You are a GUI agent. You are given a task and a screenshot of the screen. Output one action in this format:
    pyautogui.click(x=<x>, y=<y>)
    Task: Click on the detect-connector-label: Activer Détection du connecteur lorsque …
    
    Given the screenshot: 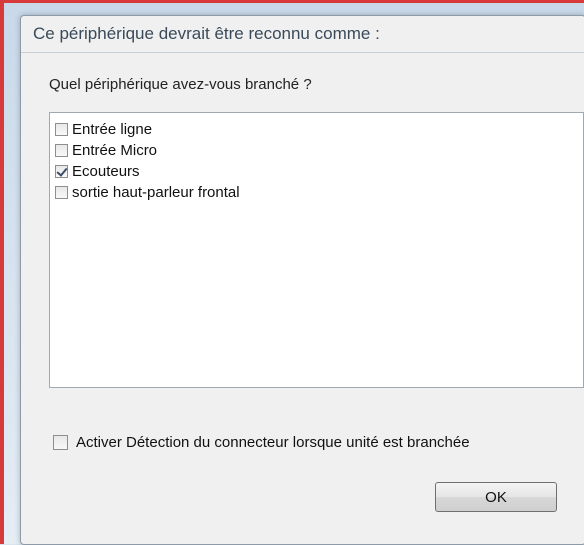 What is the action you would take?
    pyautogui.click(x=273, y=442)
    